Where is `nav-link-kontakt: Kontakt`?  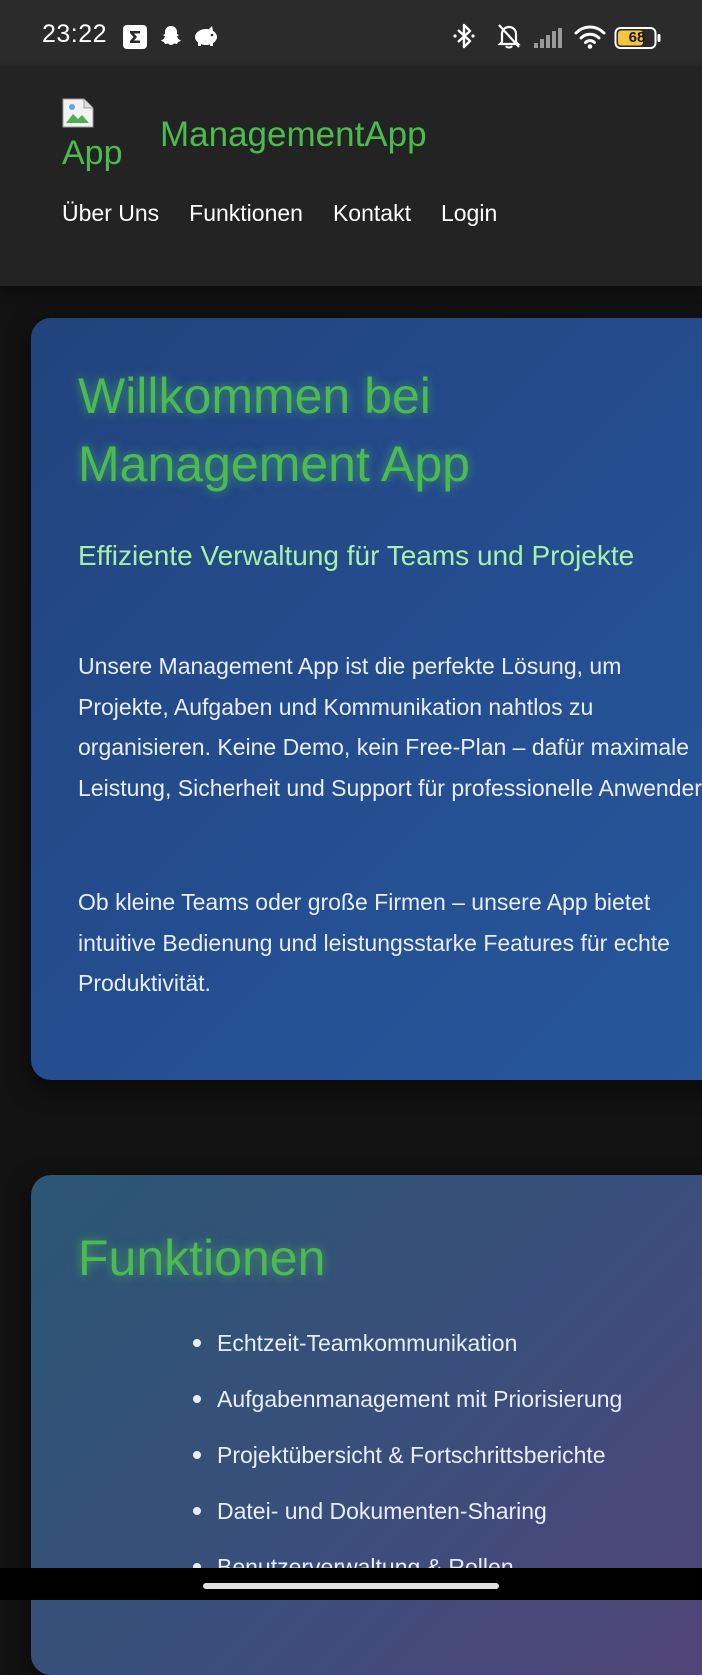 nav-link-kontakt: Kontakt is located at coordinates (372, 213).